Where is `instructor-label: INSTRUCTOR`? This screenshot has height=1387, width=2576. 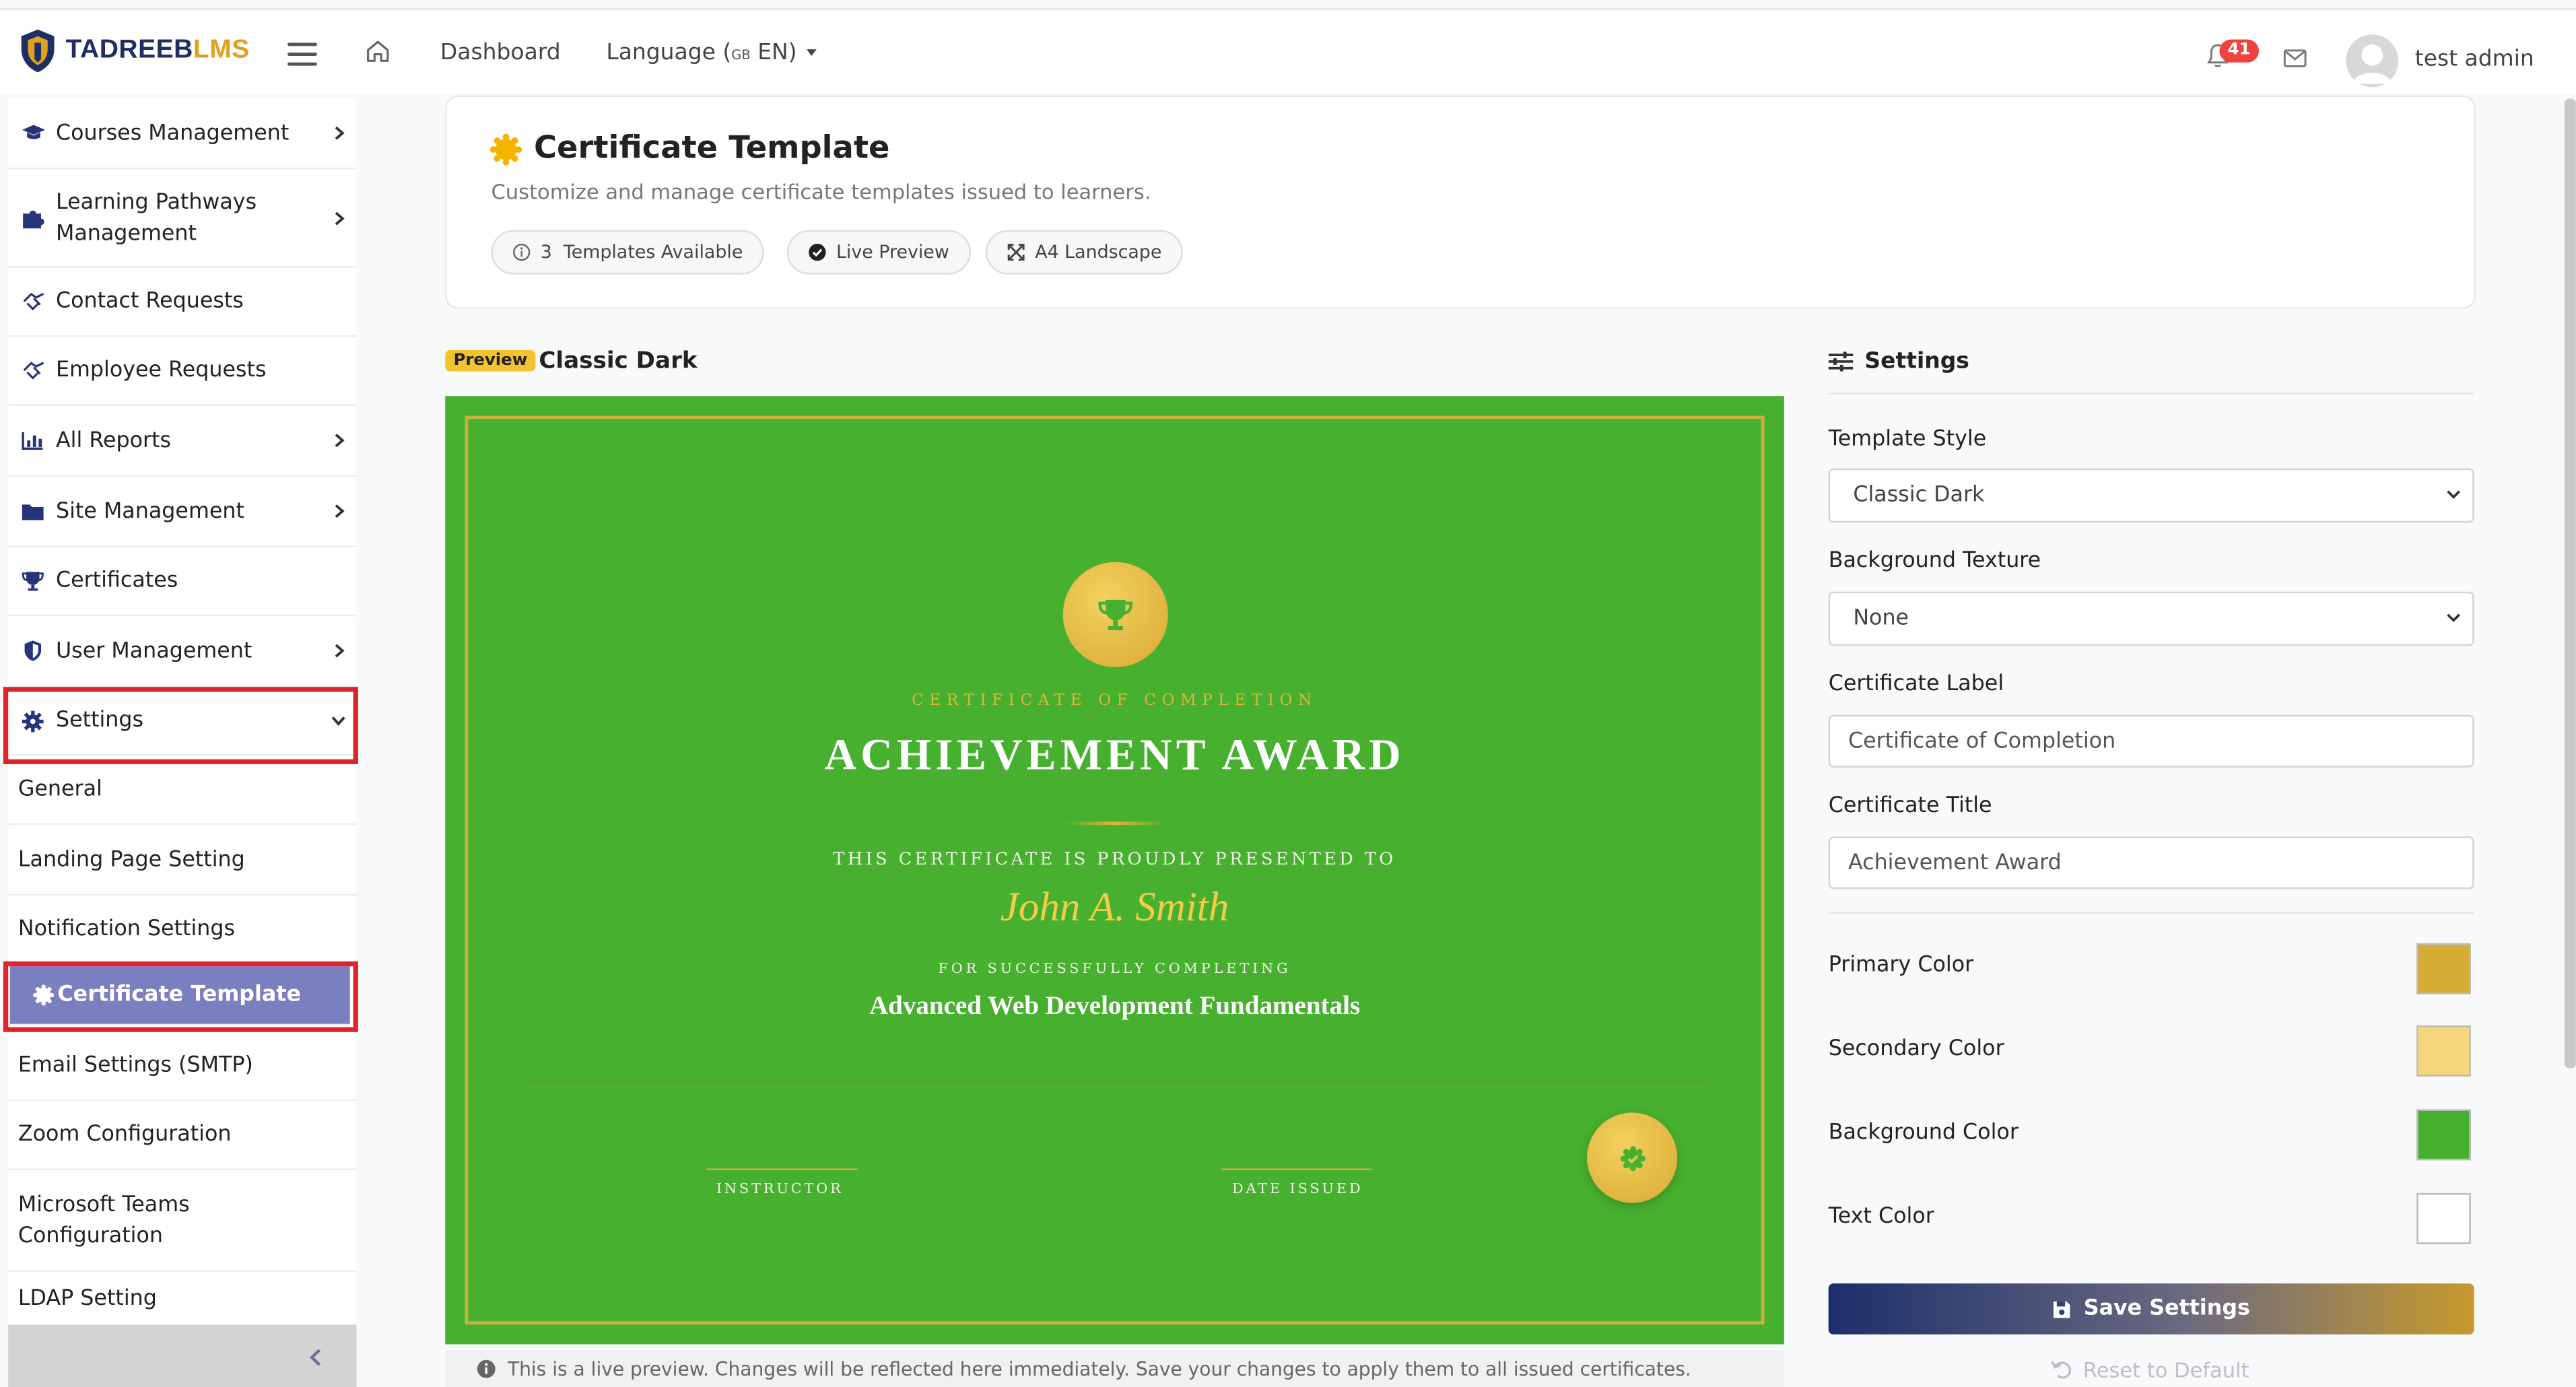
instructor-label: INSTRUCTOR is located at coordinates (780, 1189).